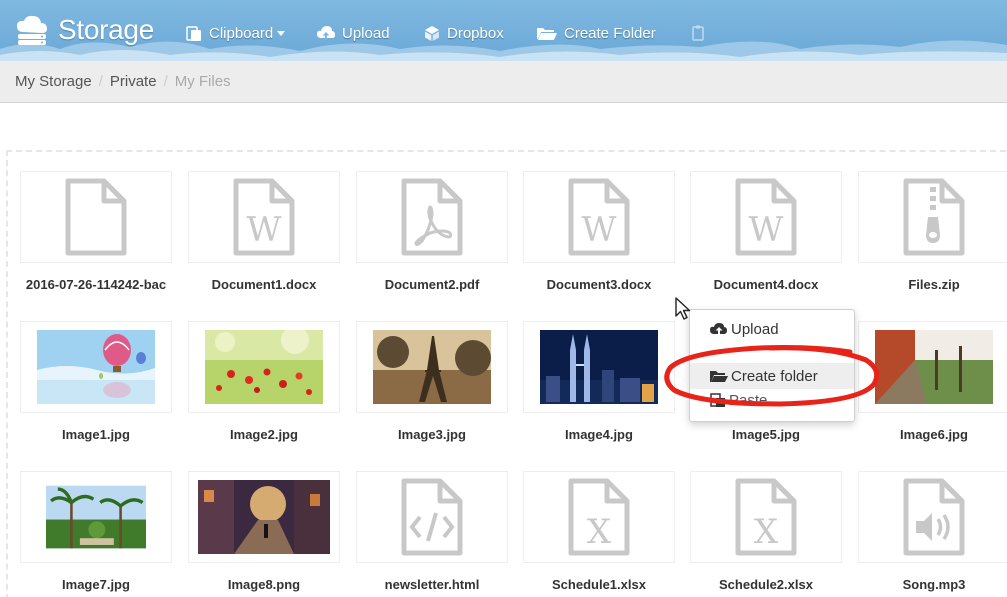 This screenshot has height=597, width=1007. I want to click on file-name: Image5.jpg, so click(766, 434).